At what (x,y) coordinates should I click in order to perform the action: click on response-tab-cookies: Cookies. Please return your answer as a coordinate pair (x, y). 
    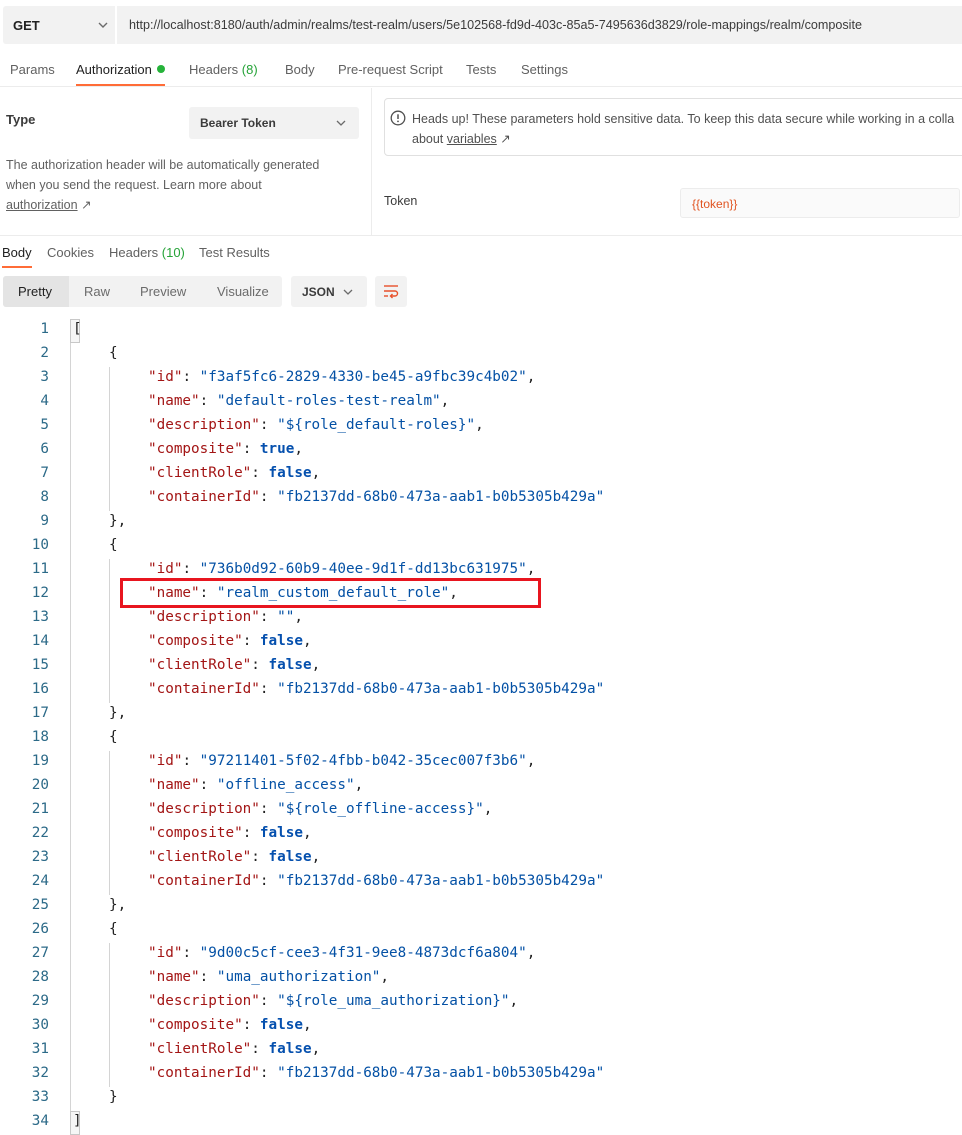
    Looking at the image, I should click on (70, 252).